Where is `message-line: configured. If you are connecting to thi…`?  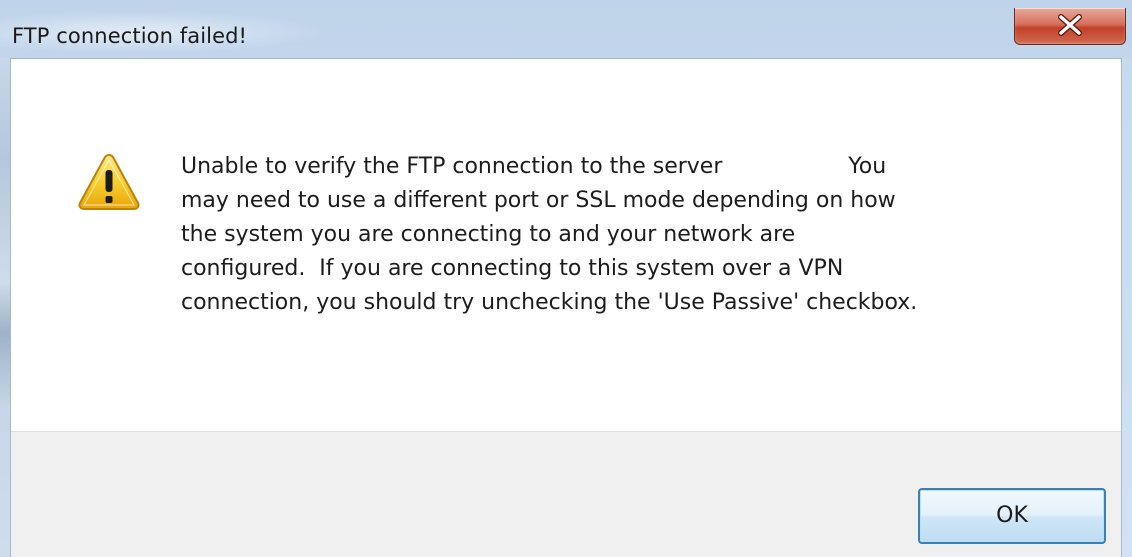 message-line: configured. If you are connecting to thi… is located at coordinates (512, 268).